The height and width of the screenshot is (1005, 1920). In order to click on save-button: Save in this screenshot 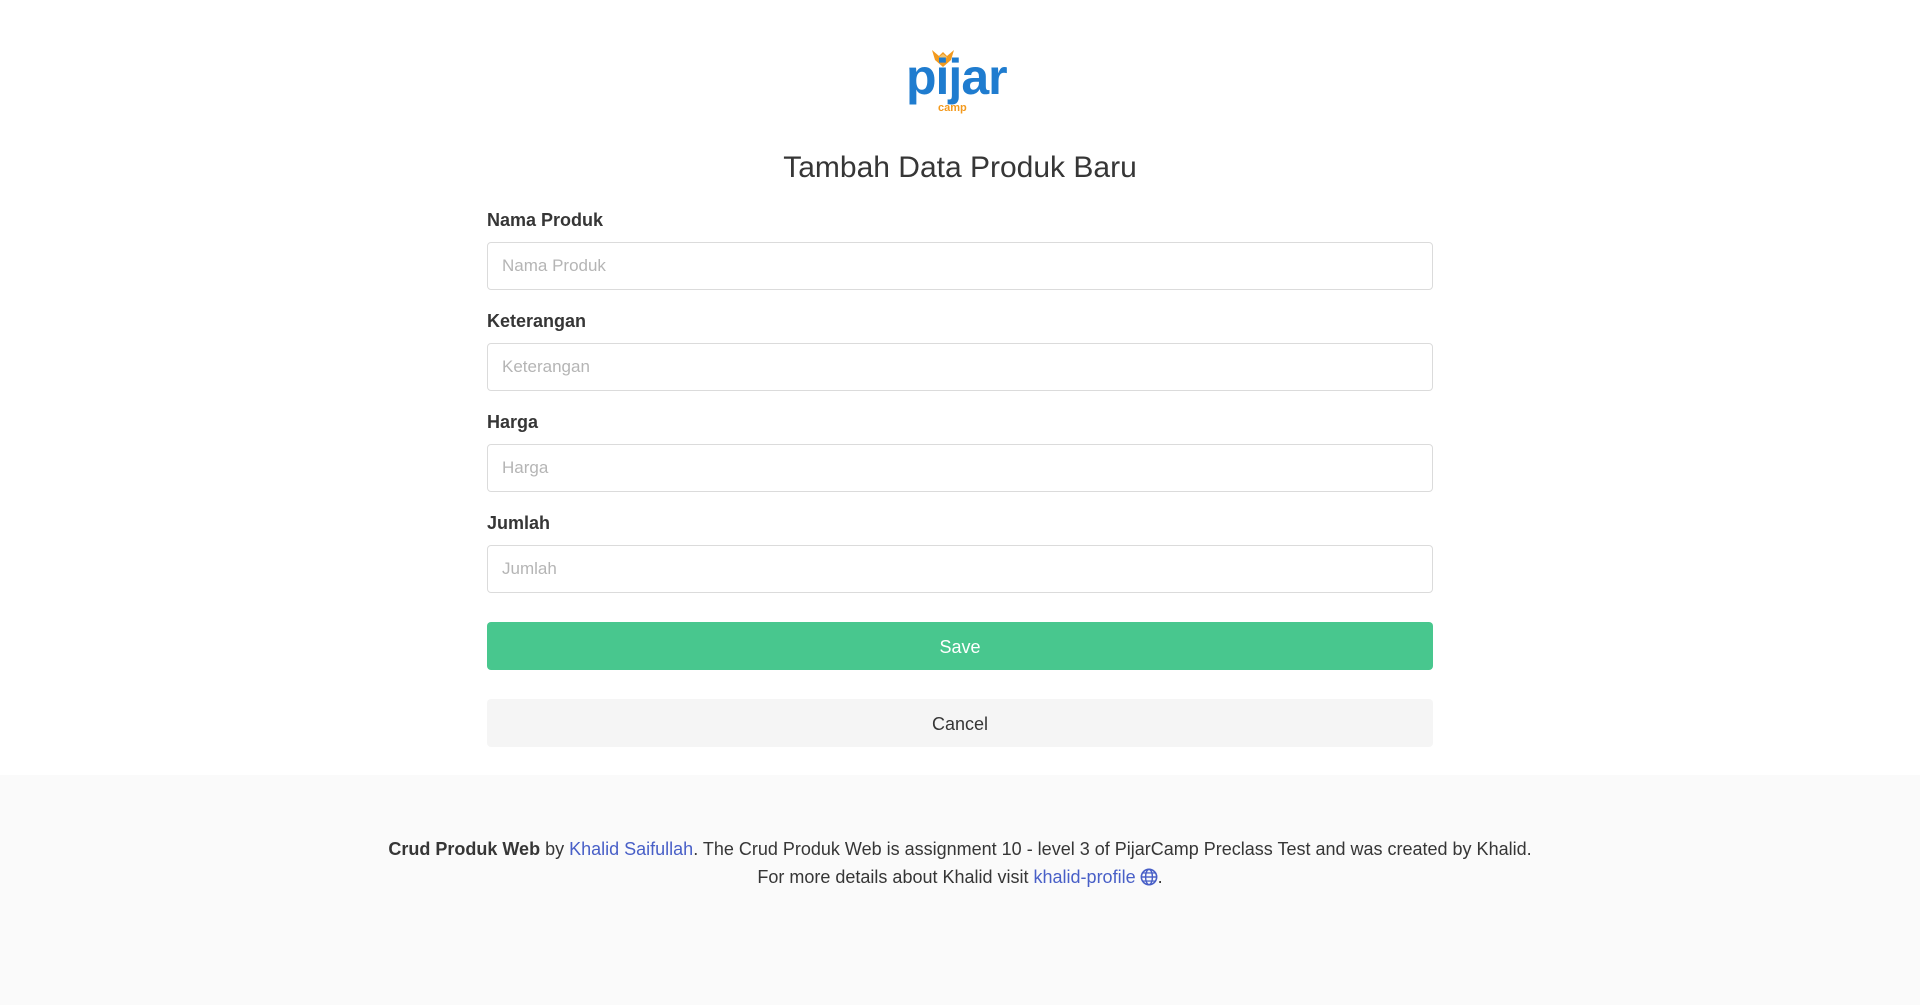, I will do `click(960, 646)`.